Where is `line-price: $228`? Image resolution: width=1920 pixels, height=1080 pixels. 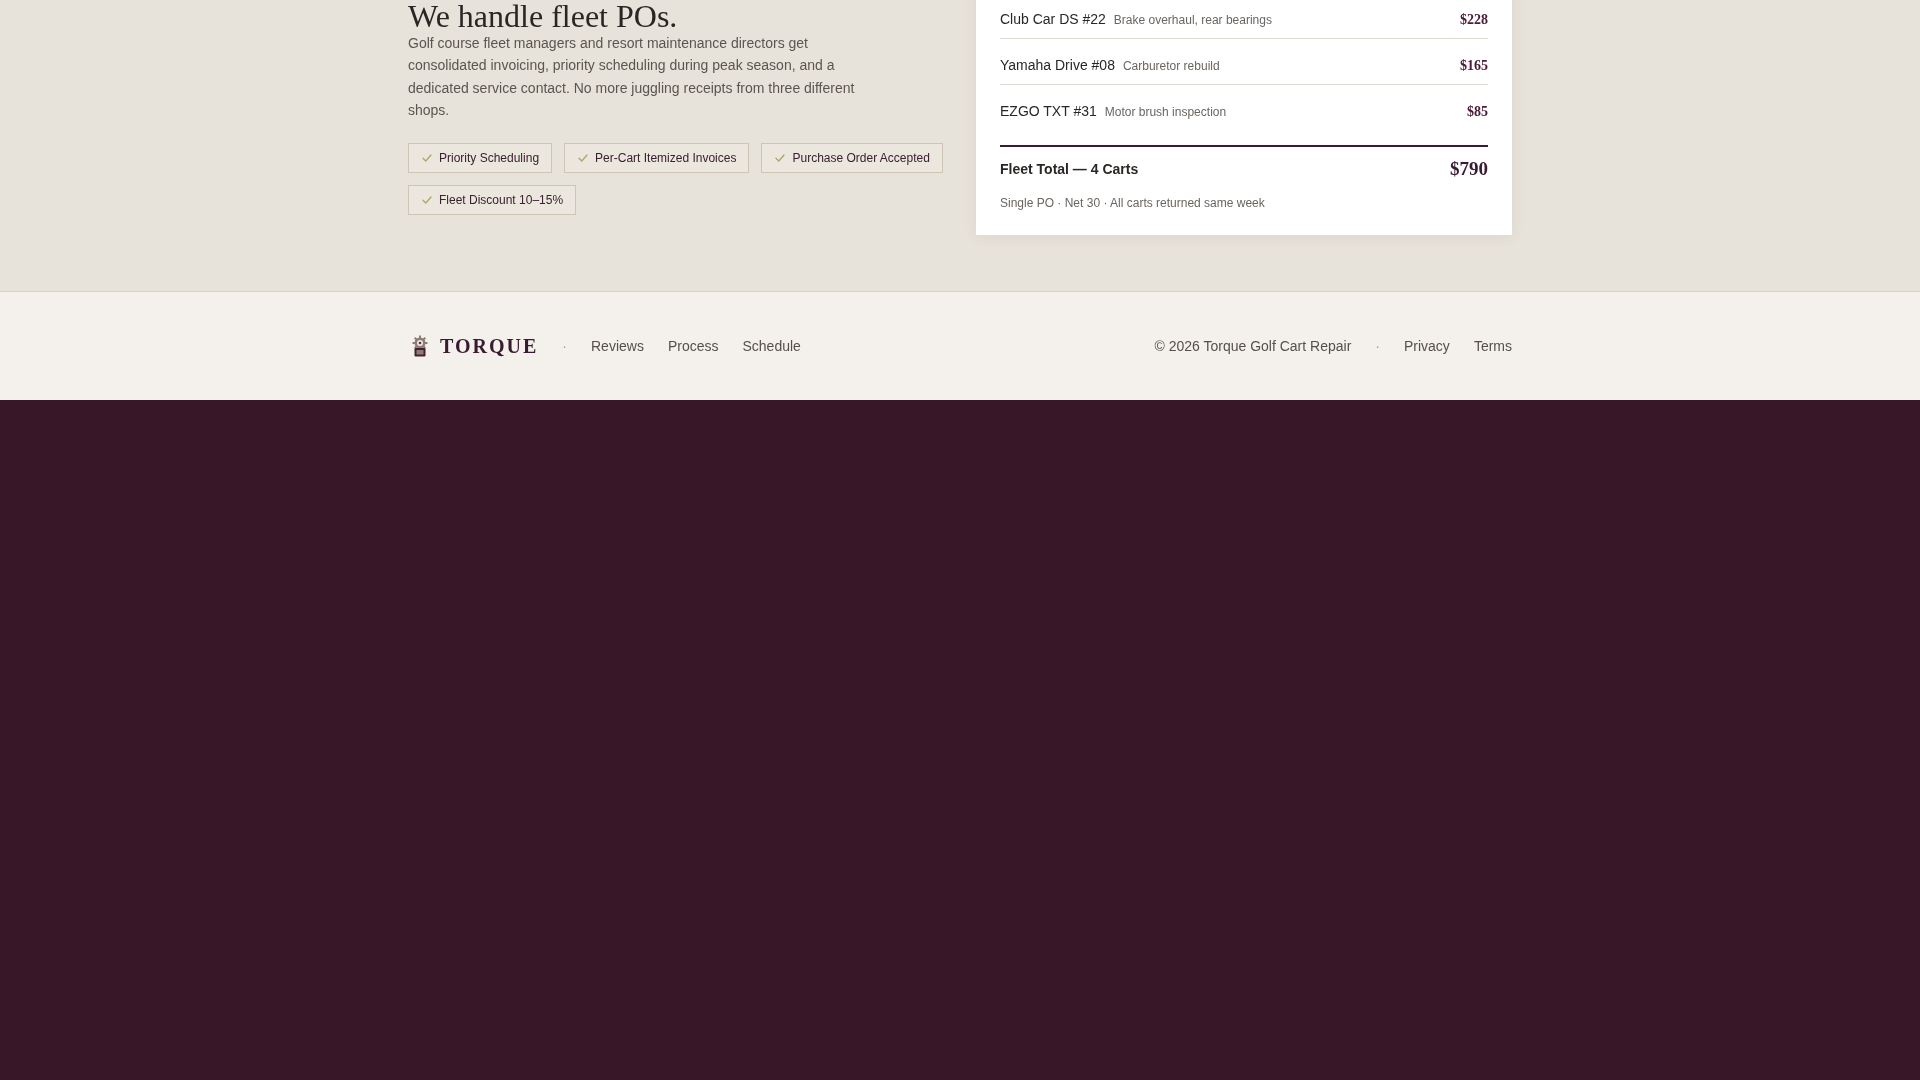
line-price: $228 is located at coordinates (1474, 20).